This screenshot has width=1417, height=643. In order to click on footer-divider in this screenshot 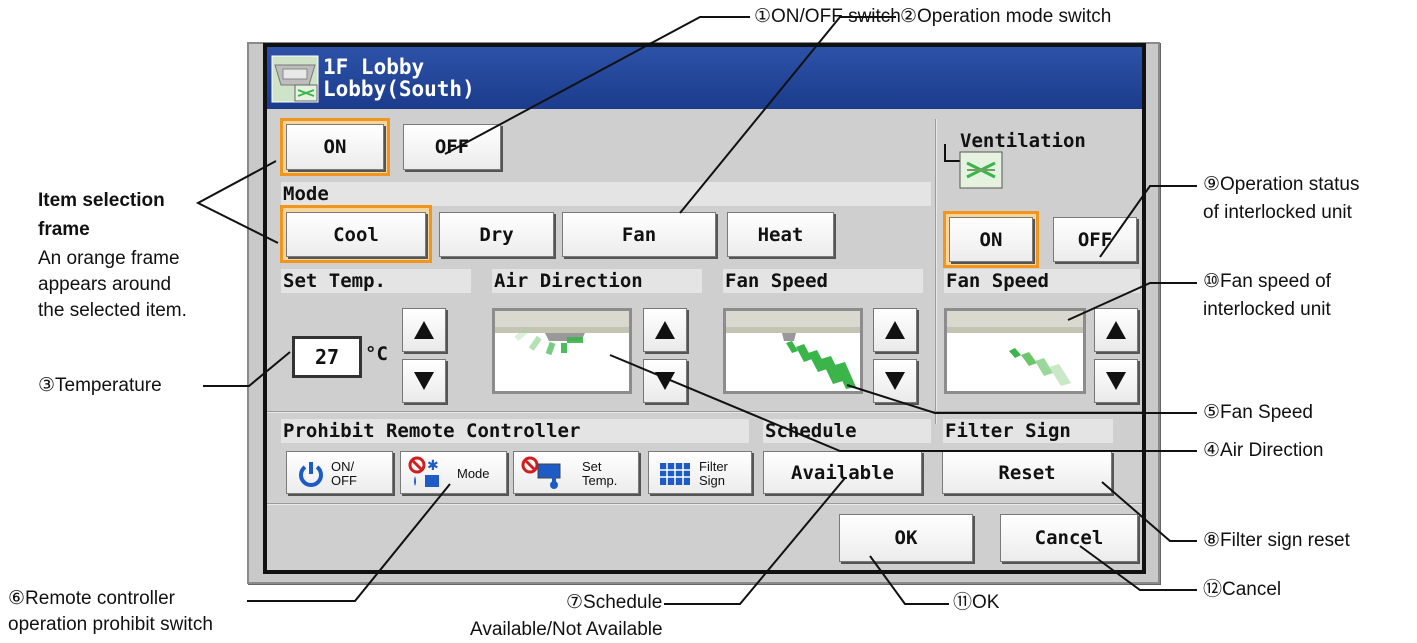, I will do `click(704, 504)`.